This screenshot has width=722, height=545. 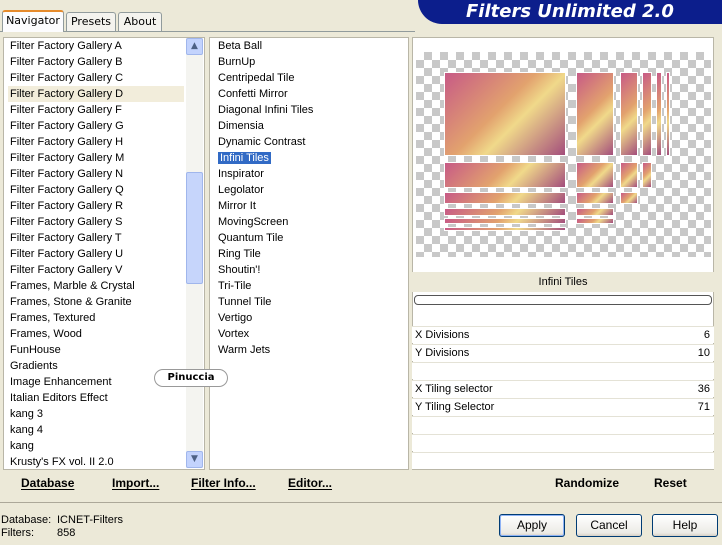 I want to click on category-item: Filter Factory Gallery H, so click(x=96, y=142).